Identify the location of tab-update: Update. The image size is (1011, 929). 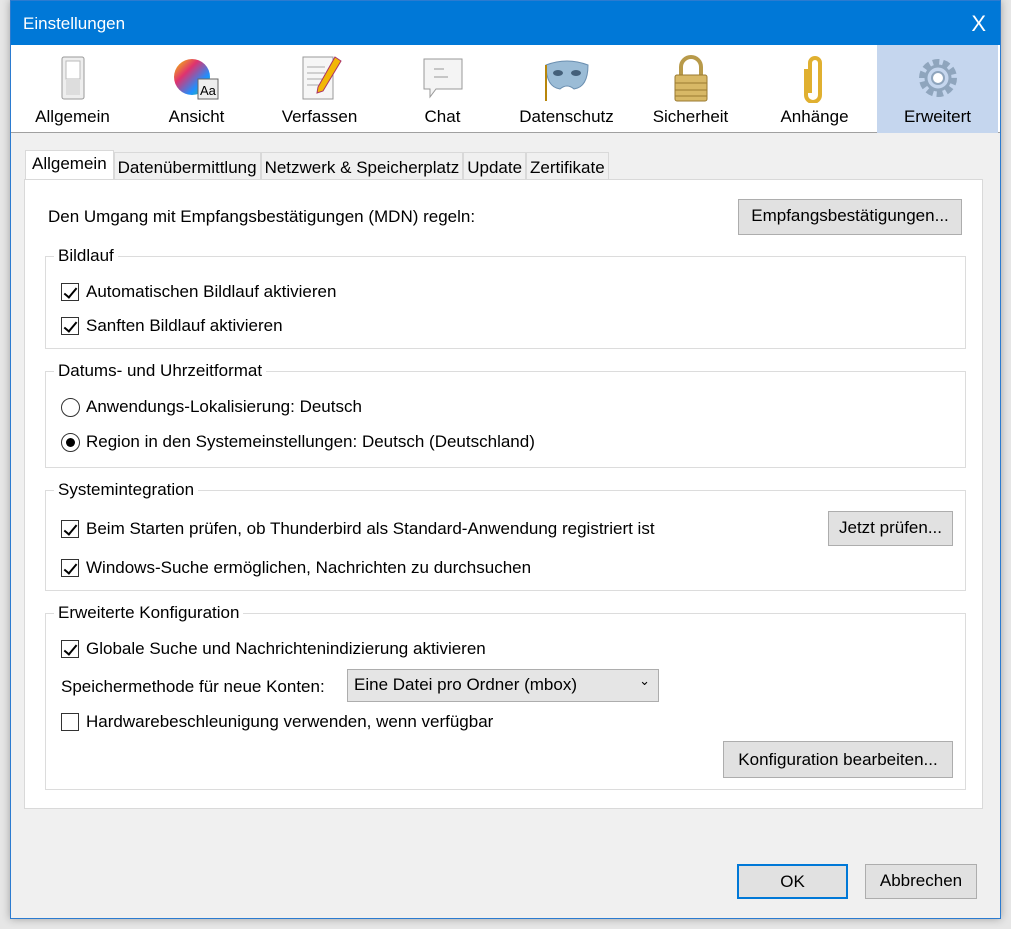
(495, 166).